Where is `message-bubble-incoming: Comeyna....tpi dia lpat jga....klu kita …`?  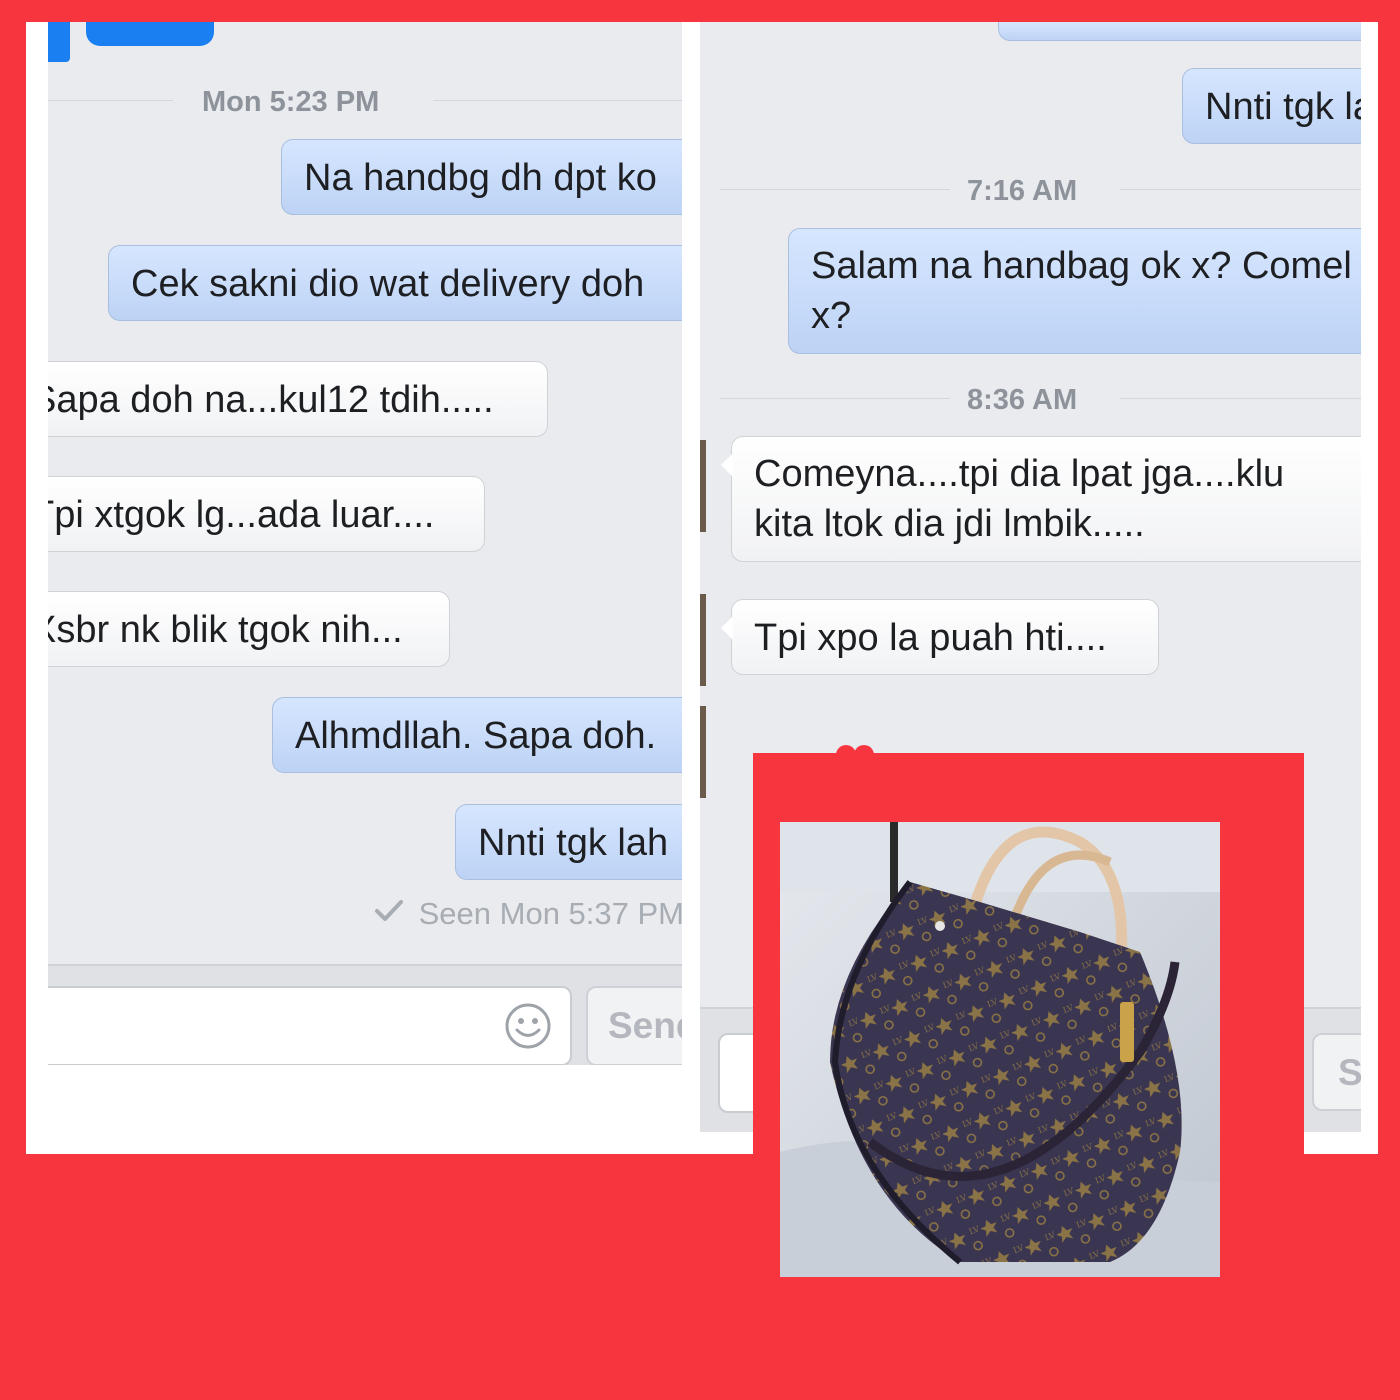
message-bubble-incoming: Comeyna....tpi dia lpat jga....klu kita … is located at coordinates (1041, 499).